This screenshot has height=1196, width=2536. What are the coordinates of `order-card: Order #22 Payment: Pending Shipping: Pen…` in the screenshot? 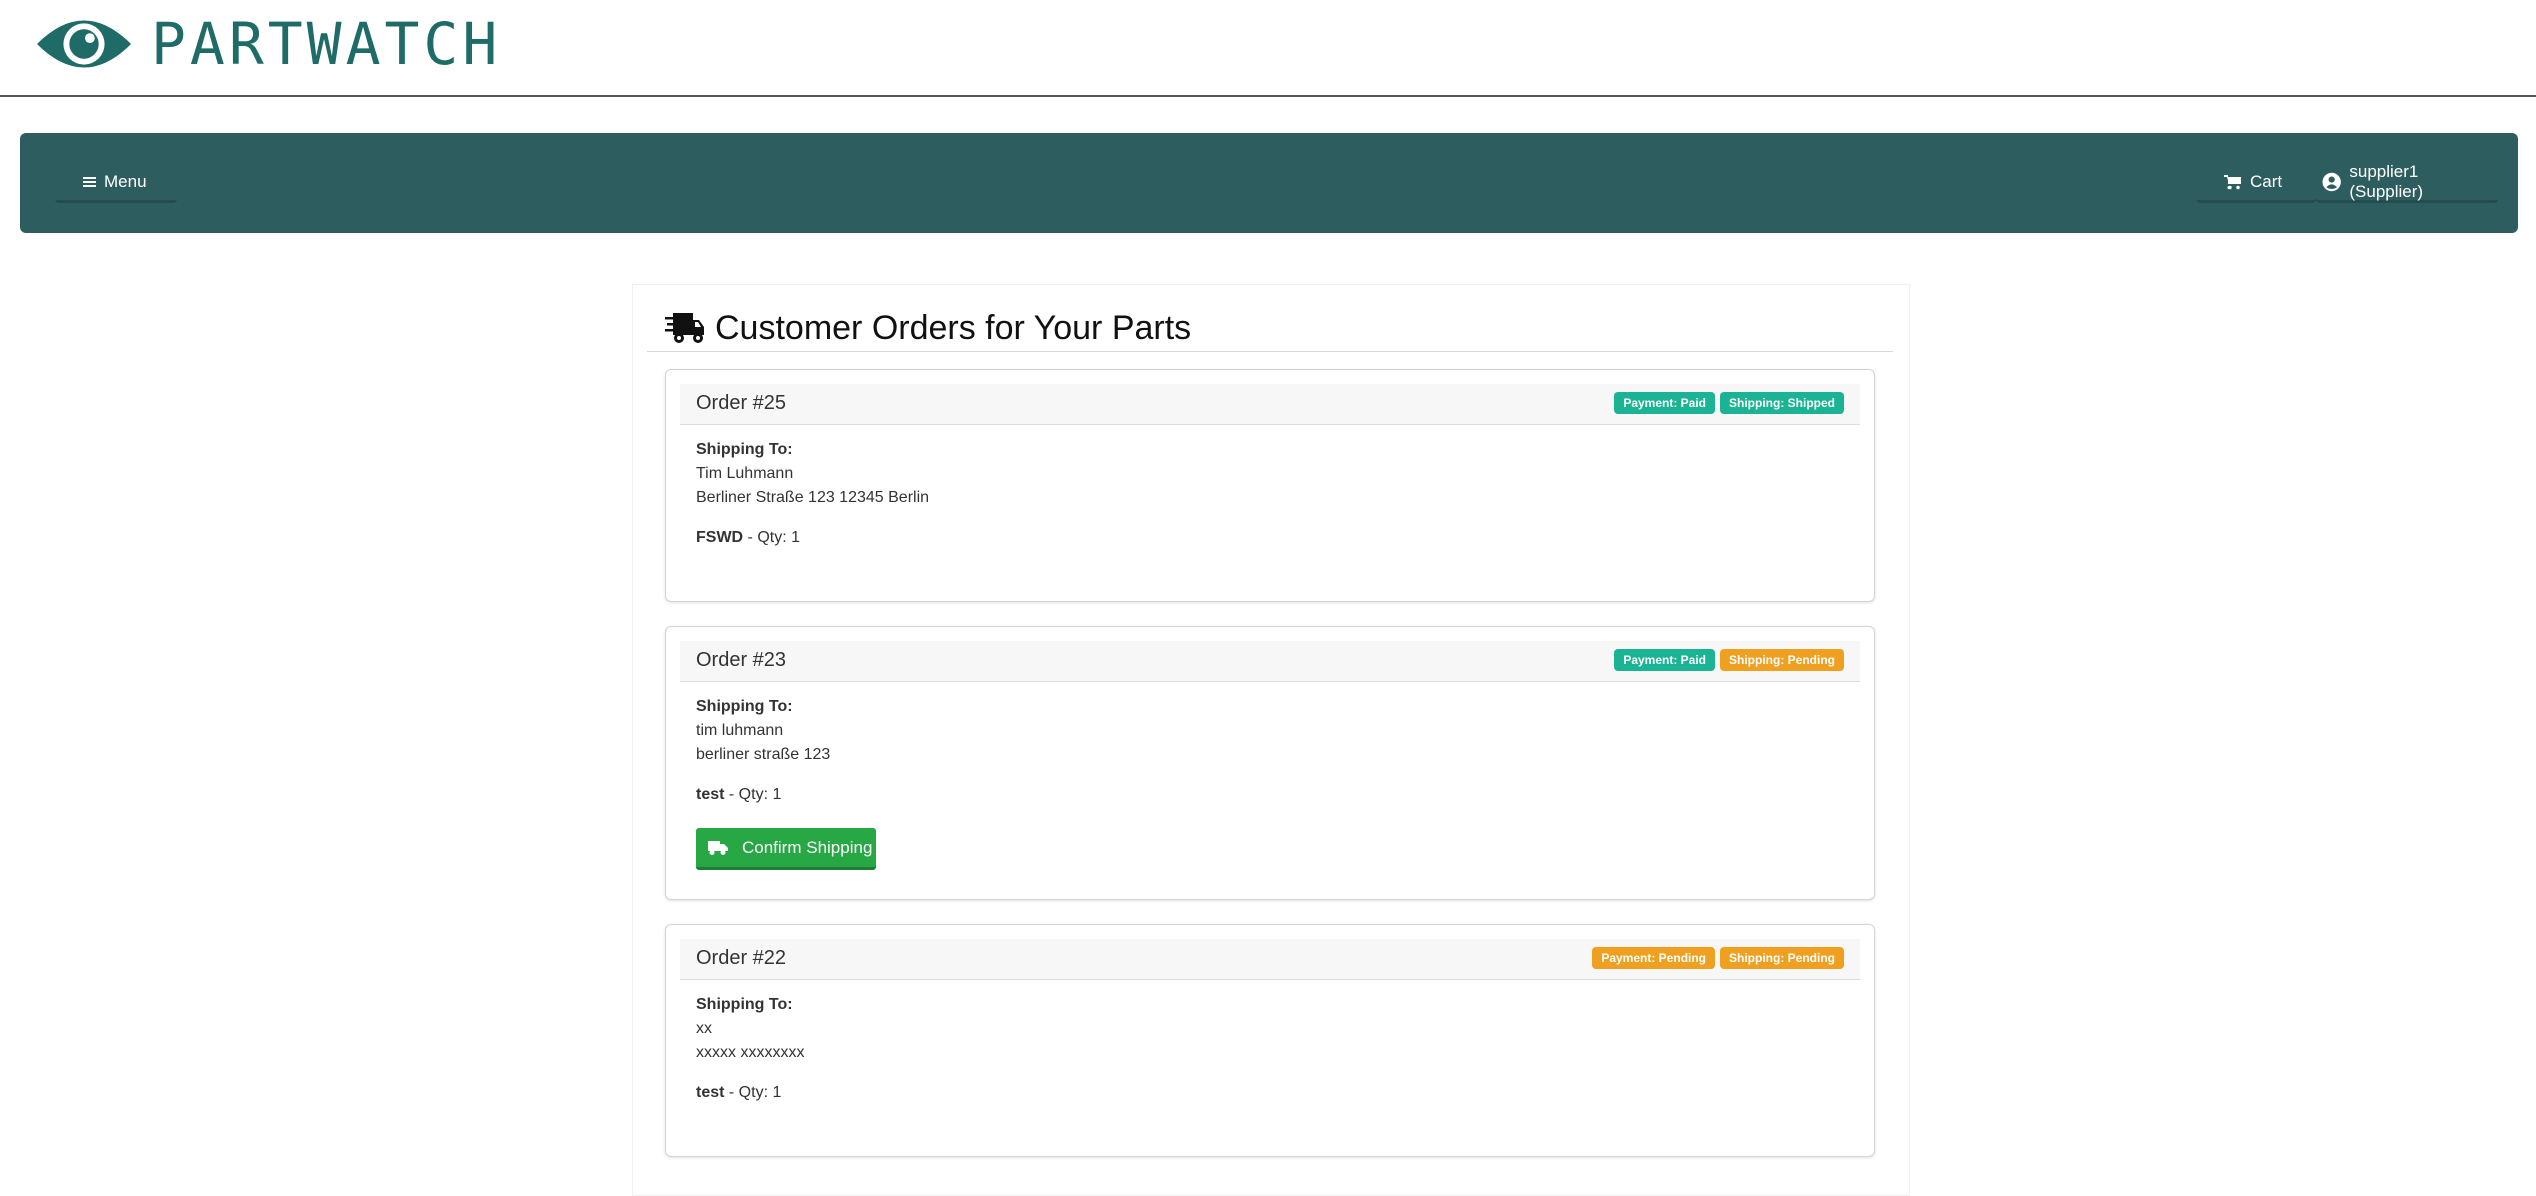 It's located at (1270, 1040).